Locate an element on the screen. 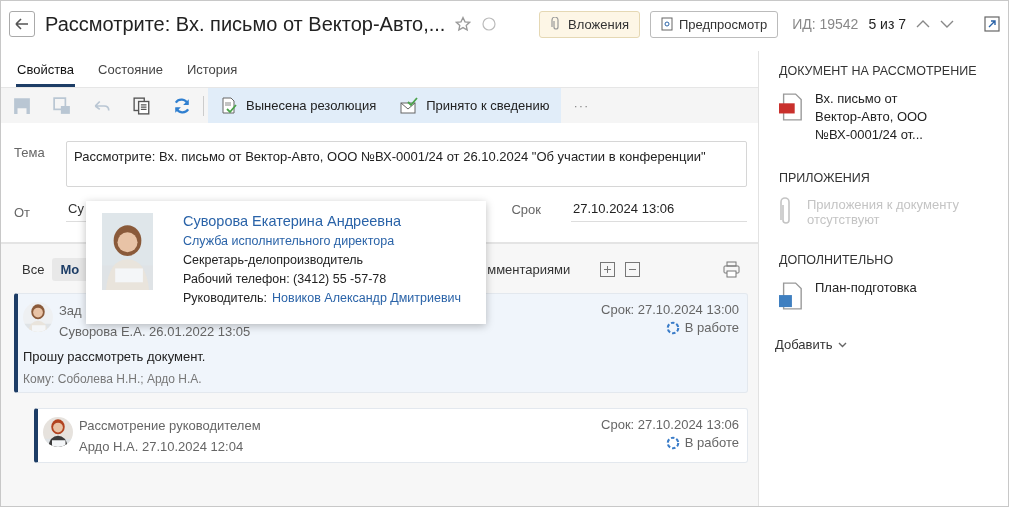  field-label: Тема is located at coordinates (30, 153).